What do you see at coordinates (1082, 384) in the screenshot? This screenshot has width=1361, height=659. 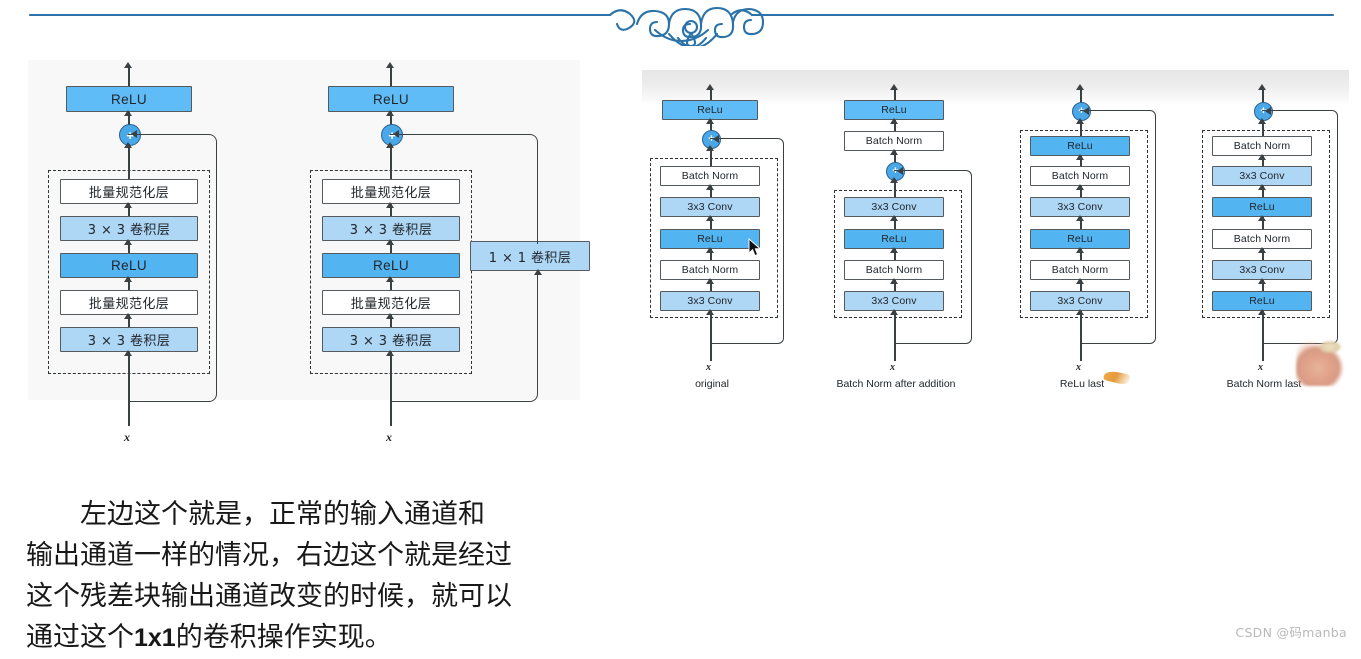 I see `column-caption: ReLu last` at bounding box center [1082, 384].